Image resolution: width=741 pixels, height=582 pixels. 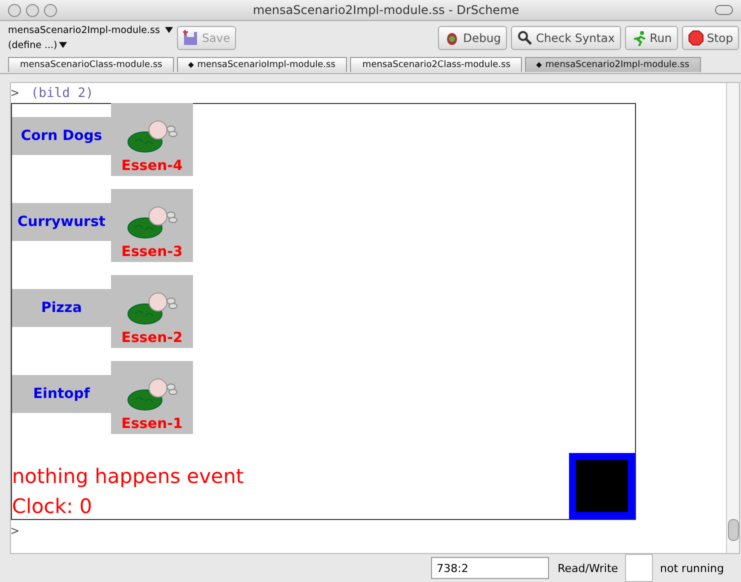 What do you see at coordinates (53, 506) in the screenshot?
I see `clock-text: Clock: 0` at bounding box center [53, 506].